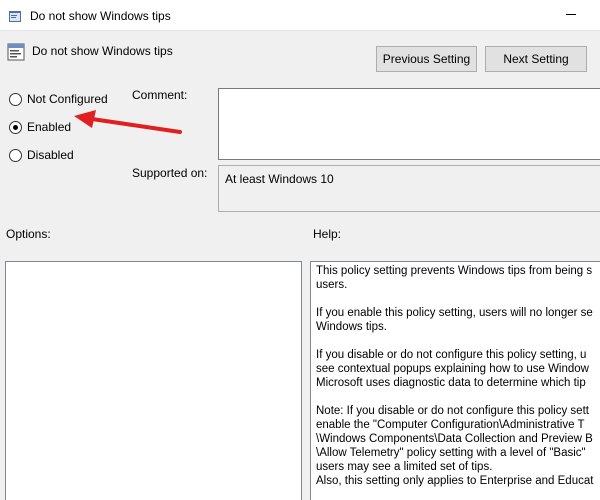 The width and height of the screenshot is (600, 500). I want to click on radio-disabled: Disabled, so click(41, 155).